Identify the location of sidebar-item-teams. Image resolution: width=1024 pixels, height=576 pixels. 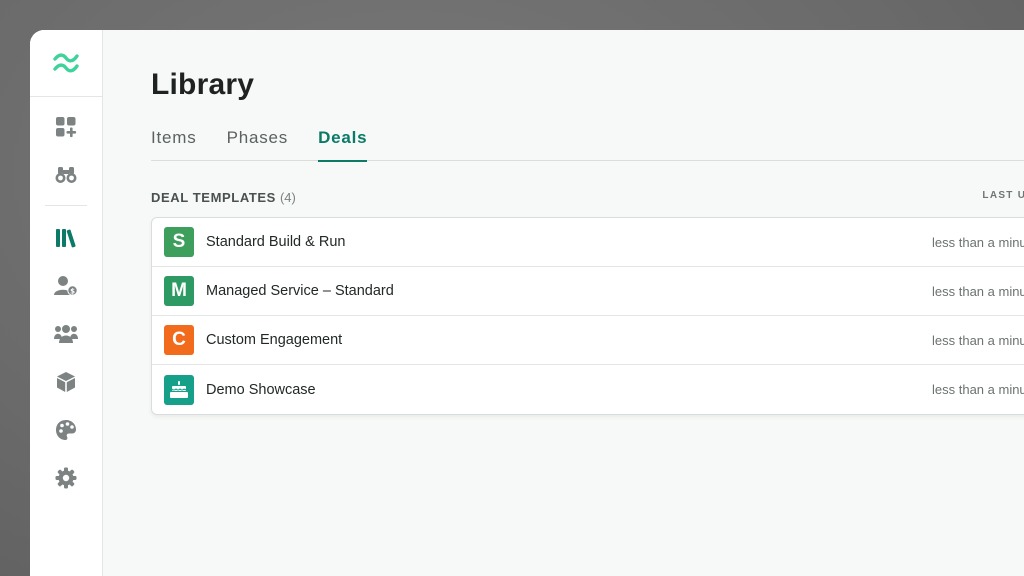
(66, 334).